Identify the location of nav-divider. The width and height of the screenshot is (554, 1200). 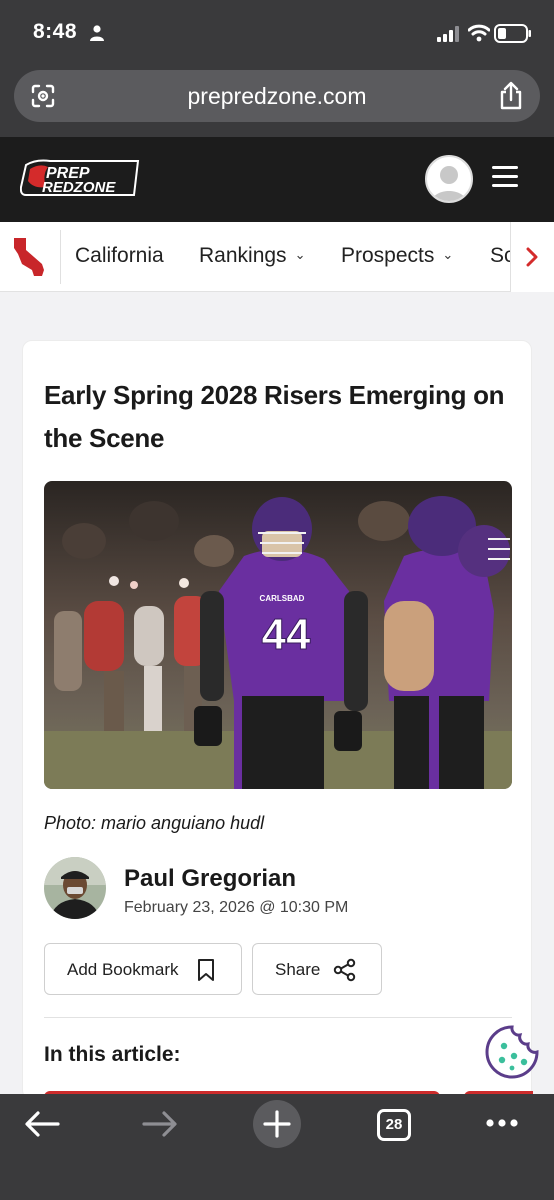
(60, 257).